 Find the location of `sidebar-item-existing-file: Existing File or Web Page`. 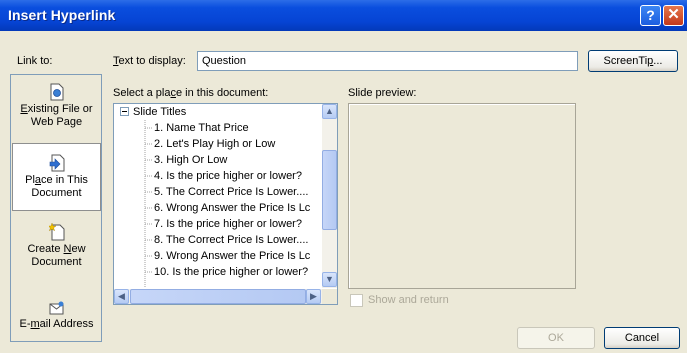

sidebar-item-existing-file: Existing File or Web Page is located at coordinates (56, 113).